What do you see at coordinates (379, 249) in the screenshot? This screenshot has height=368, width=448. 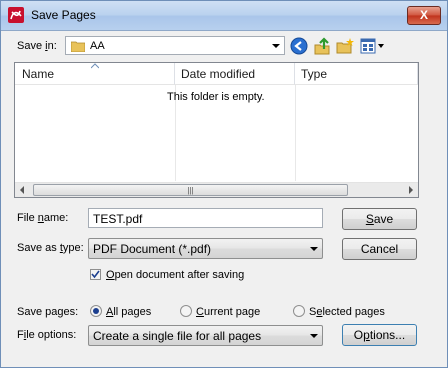 I see `cancel-button: Cancel` at bounding box center [379, 249].